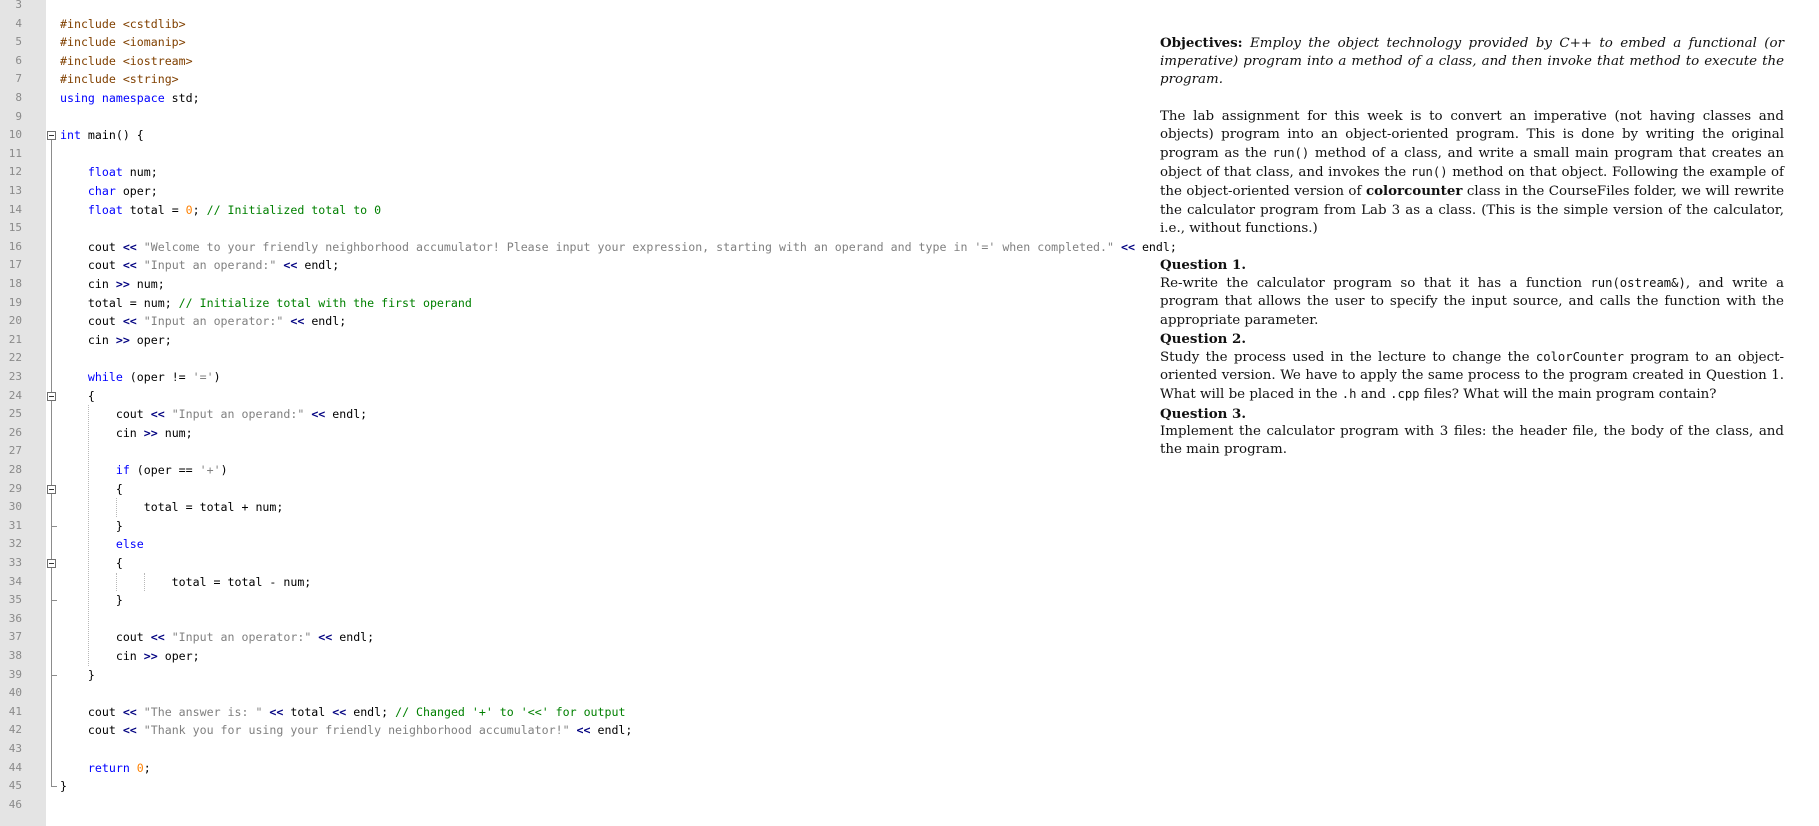  What do you see at coordinates (15, 135) in the screenshot?
I see `line-number: 10` at bounding box center [15, 135].